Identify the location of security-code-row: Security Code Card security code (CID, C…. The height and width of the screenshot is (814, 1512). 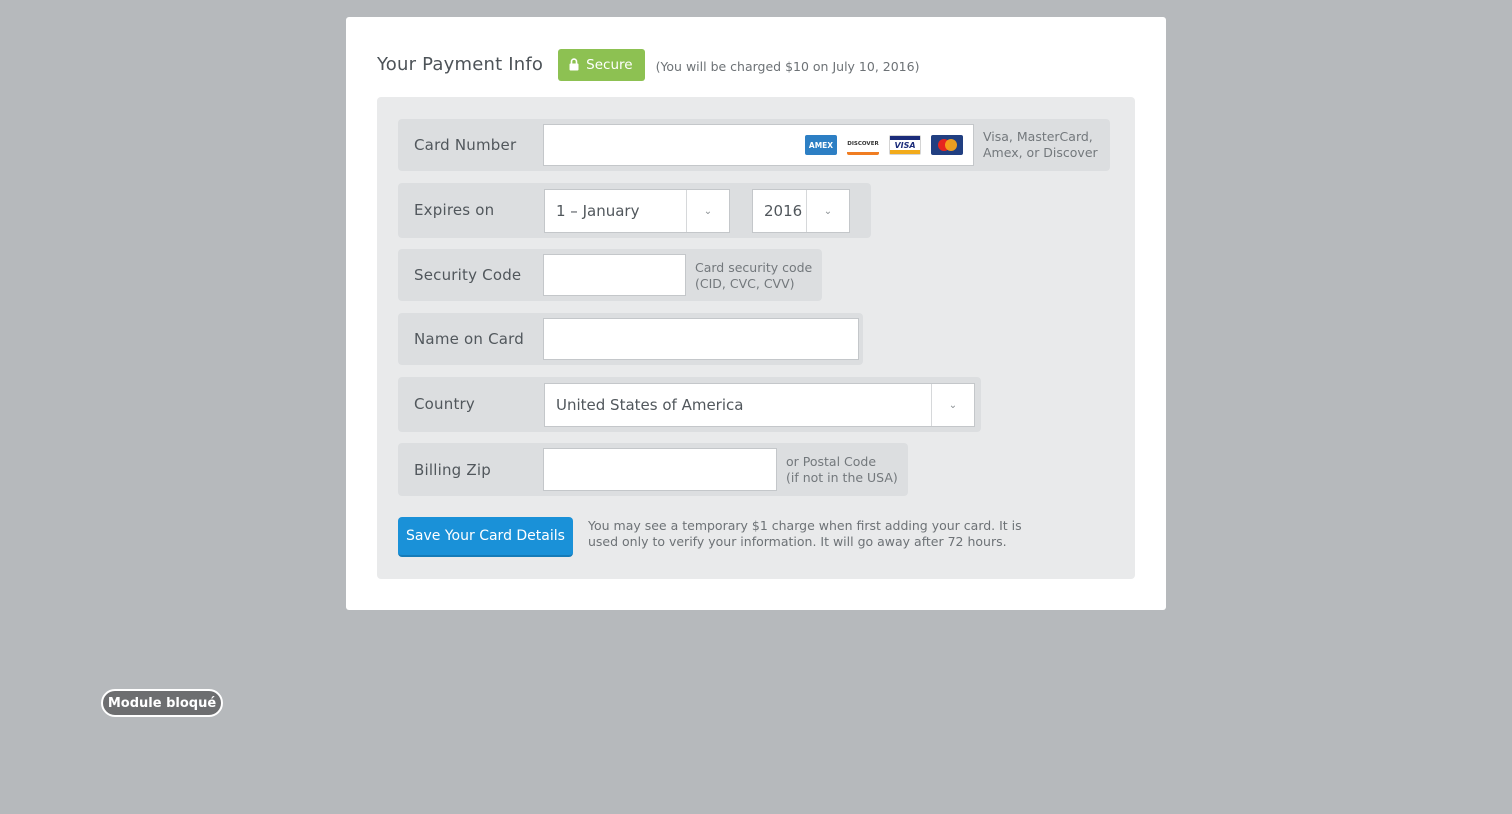
(610, 275).